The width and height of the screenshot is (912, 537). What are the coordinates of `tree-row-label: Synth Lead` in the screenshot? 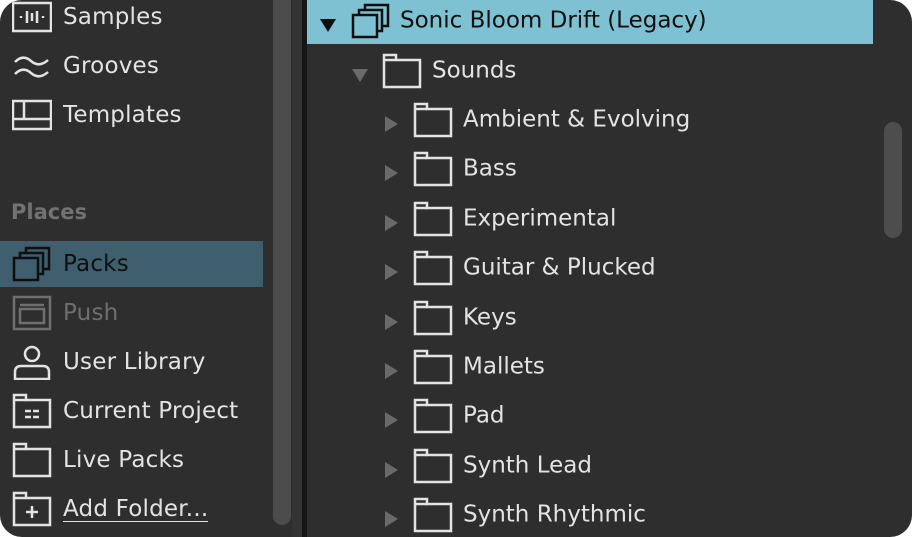 It's located at (527, 465).